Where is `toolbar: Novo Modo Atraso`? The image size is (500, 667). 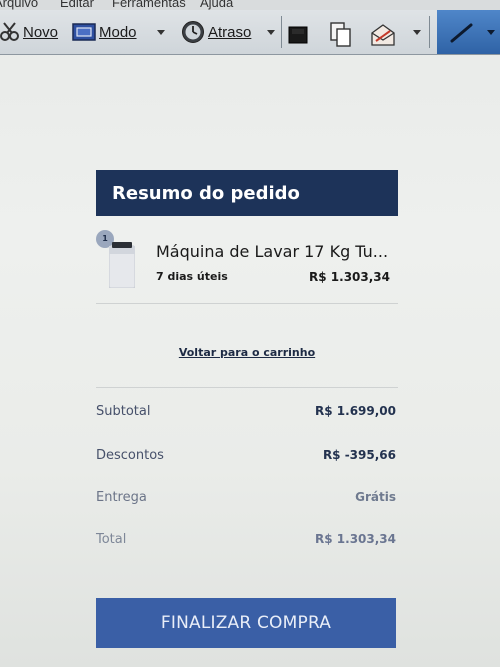 toolbar: Novo Modo Atraso is located at coordinates (250, 32).